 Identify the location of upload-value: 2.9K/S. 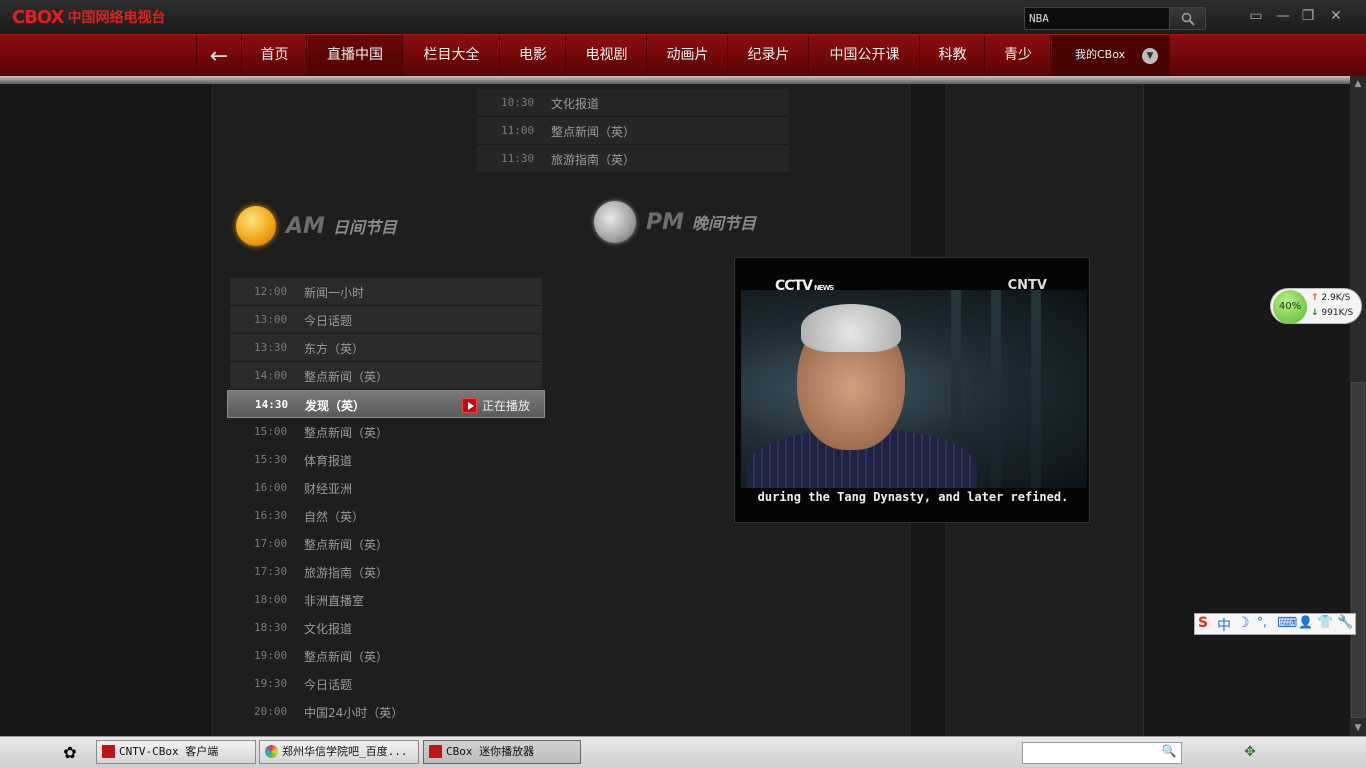
(1336, 298).